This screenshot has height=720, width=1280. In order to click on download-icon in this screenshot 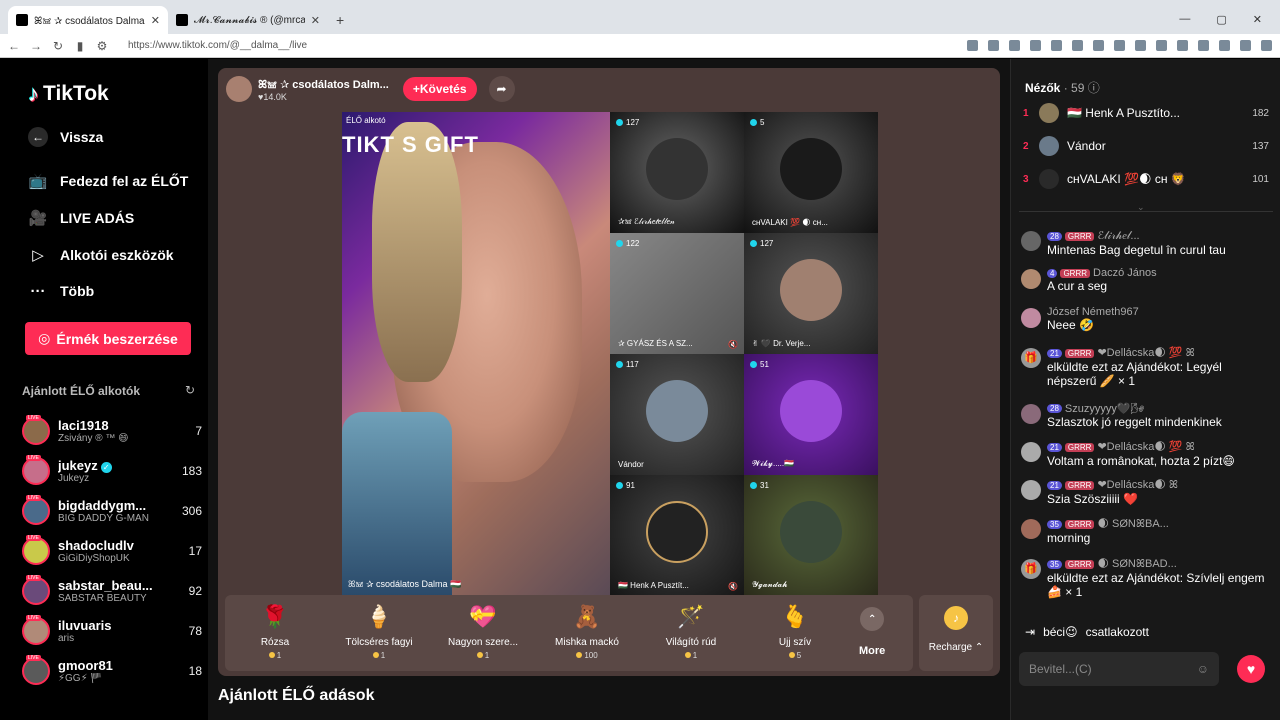, I will do `click(1245, 45)`.